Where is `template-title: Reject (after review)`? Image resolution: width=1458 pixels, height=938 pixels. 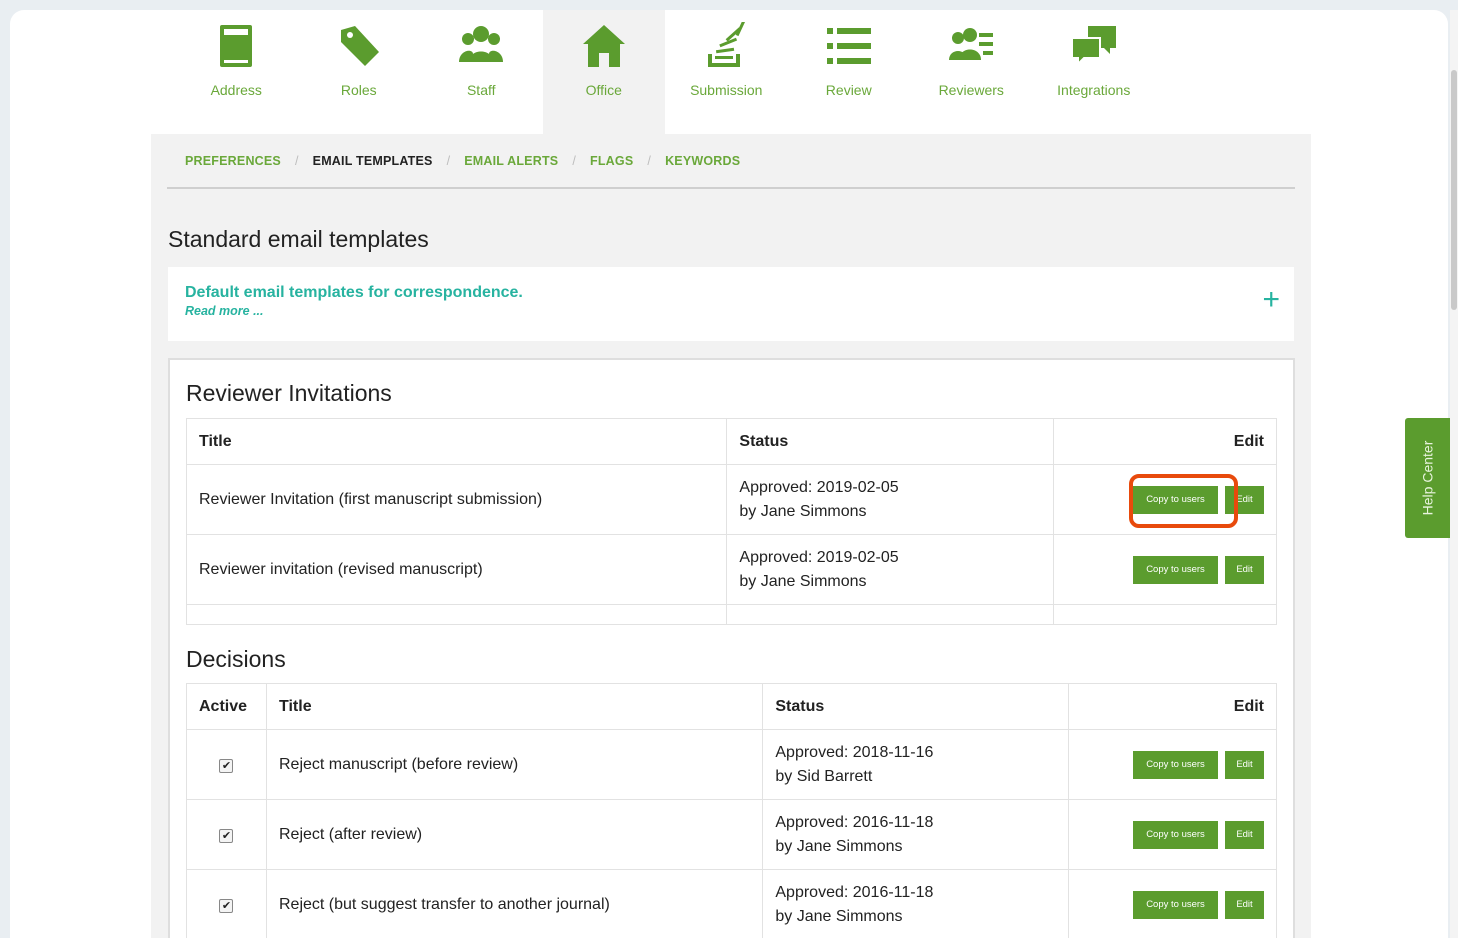
template-title: Reject (after review) is located at coordinates (514, 834).